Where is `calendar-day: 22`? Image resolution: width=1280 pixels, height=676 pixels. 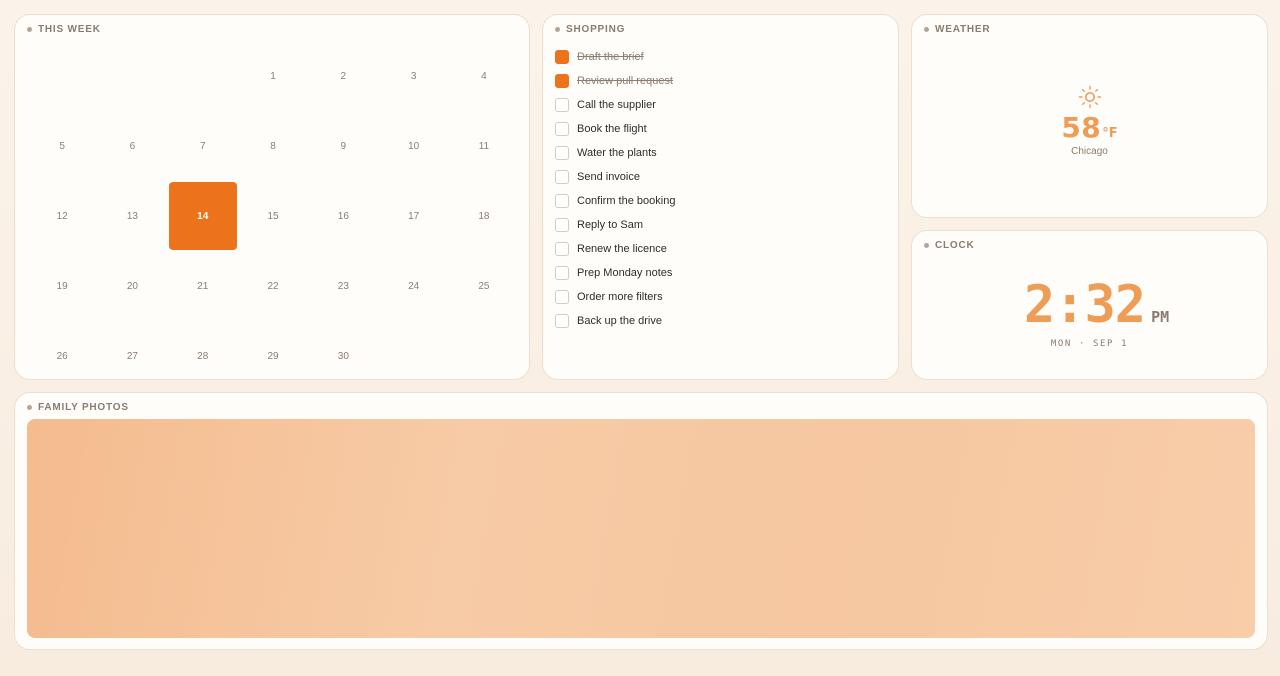 calendar-day: 22 is located at coordinates (273, 286).